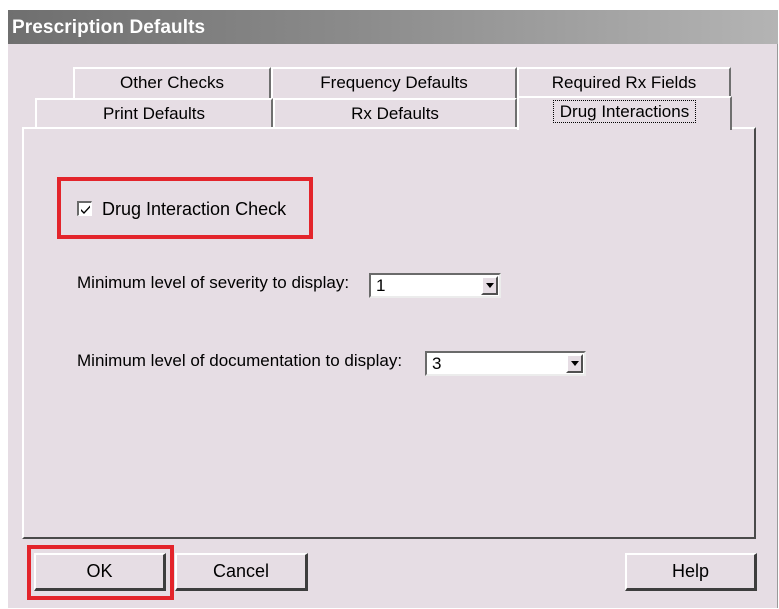  I want to click on severity-dropdown-button, so click(489, 285).